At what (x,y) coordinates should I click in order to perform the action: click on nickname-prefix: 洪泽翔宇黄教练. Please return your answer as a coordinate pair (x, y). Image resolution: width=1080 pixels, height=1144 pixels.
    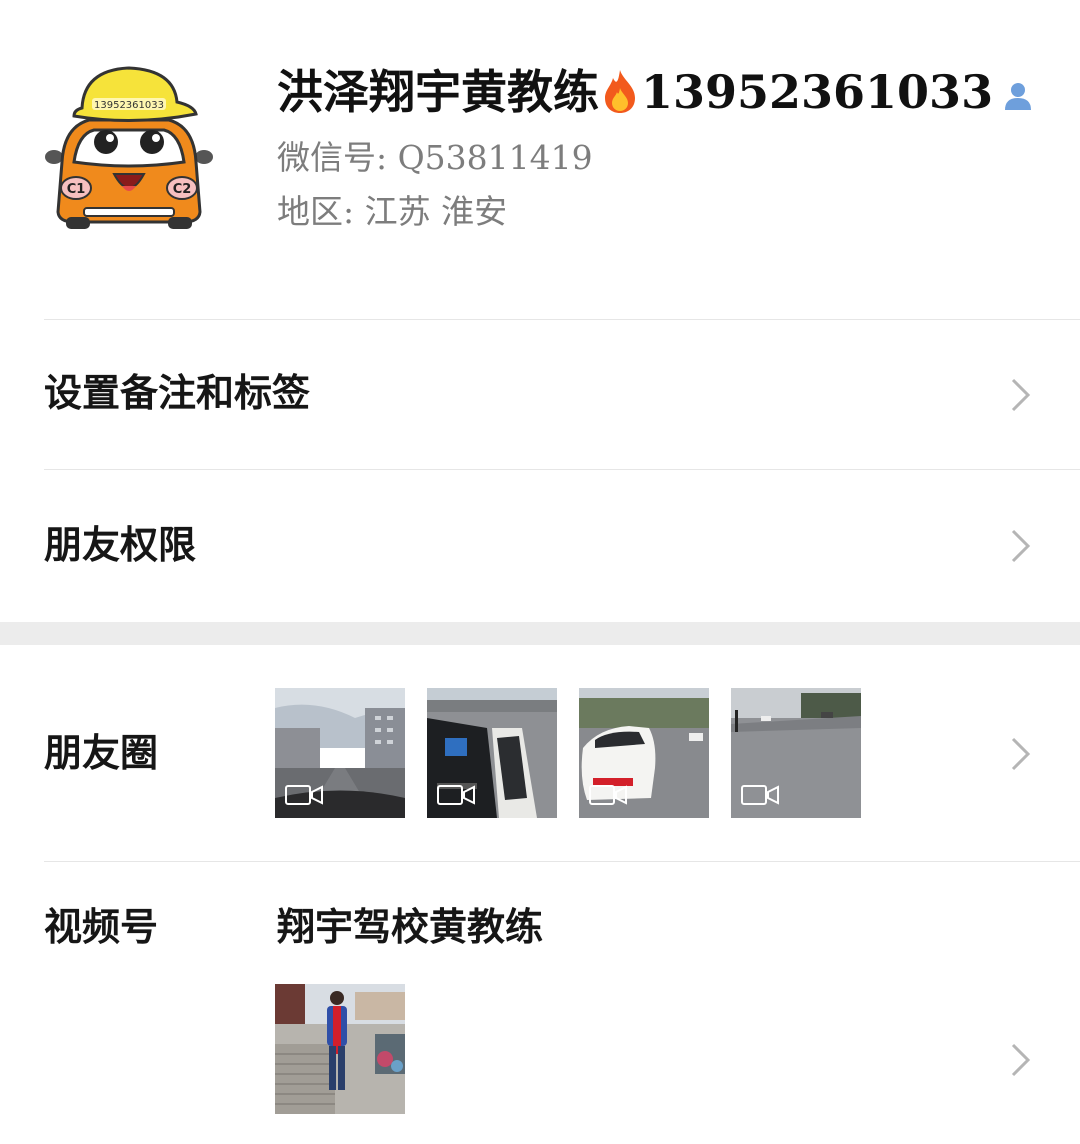
    Looking at the image, I should click on (438, 92).